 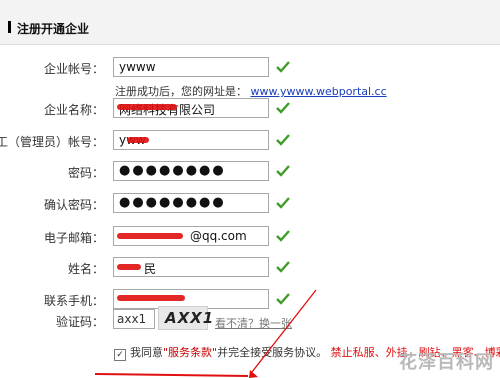 I want to click on annotation-arrow, so click(x=205, y=333).